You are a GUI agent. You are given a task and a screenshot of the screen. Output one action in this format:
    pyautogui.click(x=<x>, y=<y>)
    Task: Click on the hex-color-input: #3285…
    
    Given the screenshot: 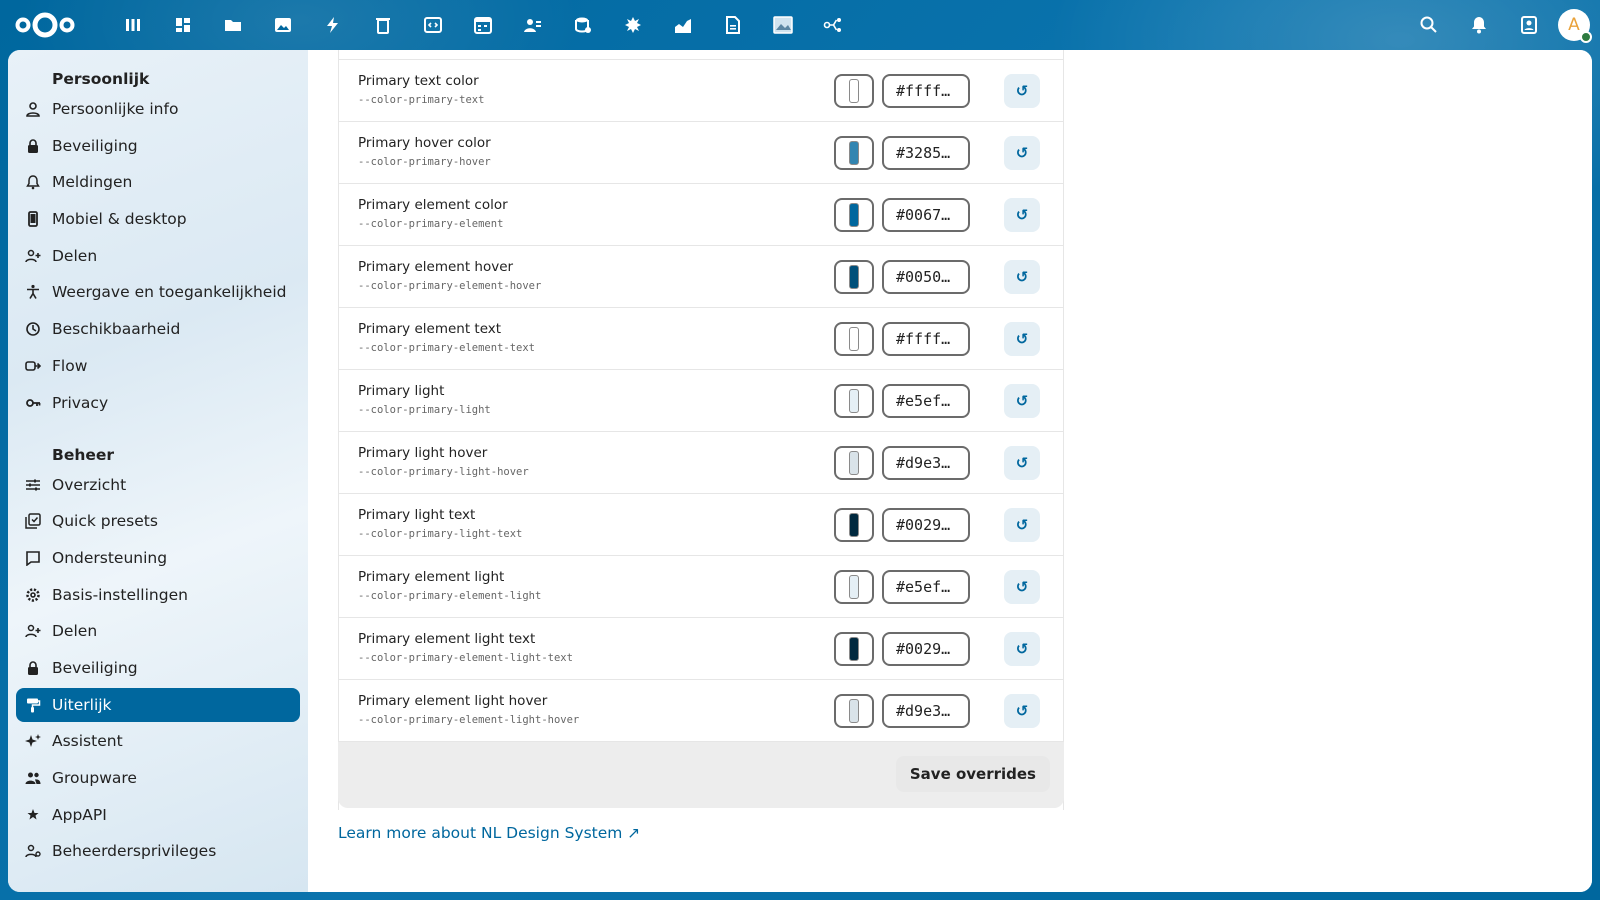 What is the action you would take?
    pyautogui.click(x=926, y=153)
    